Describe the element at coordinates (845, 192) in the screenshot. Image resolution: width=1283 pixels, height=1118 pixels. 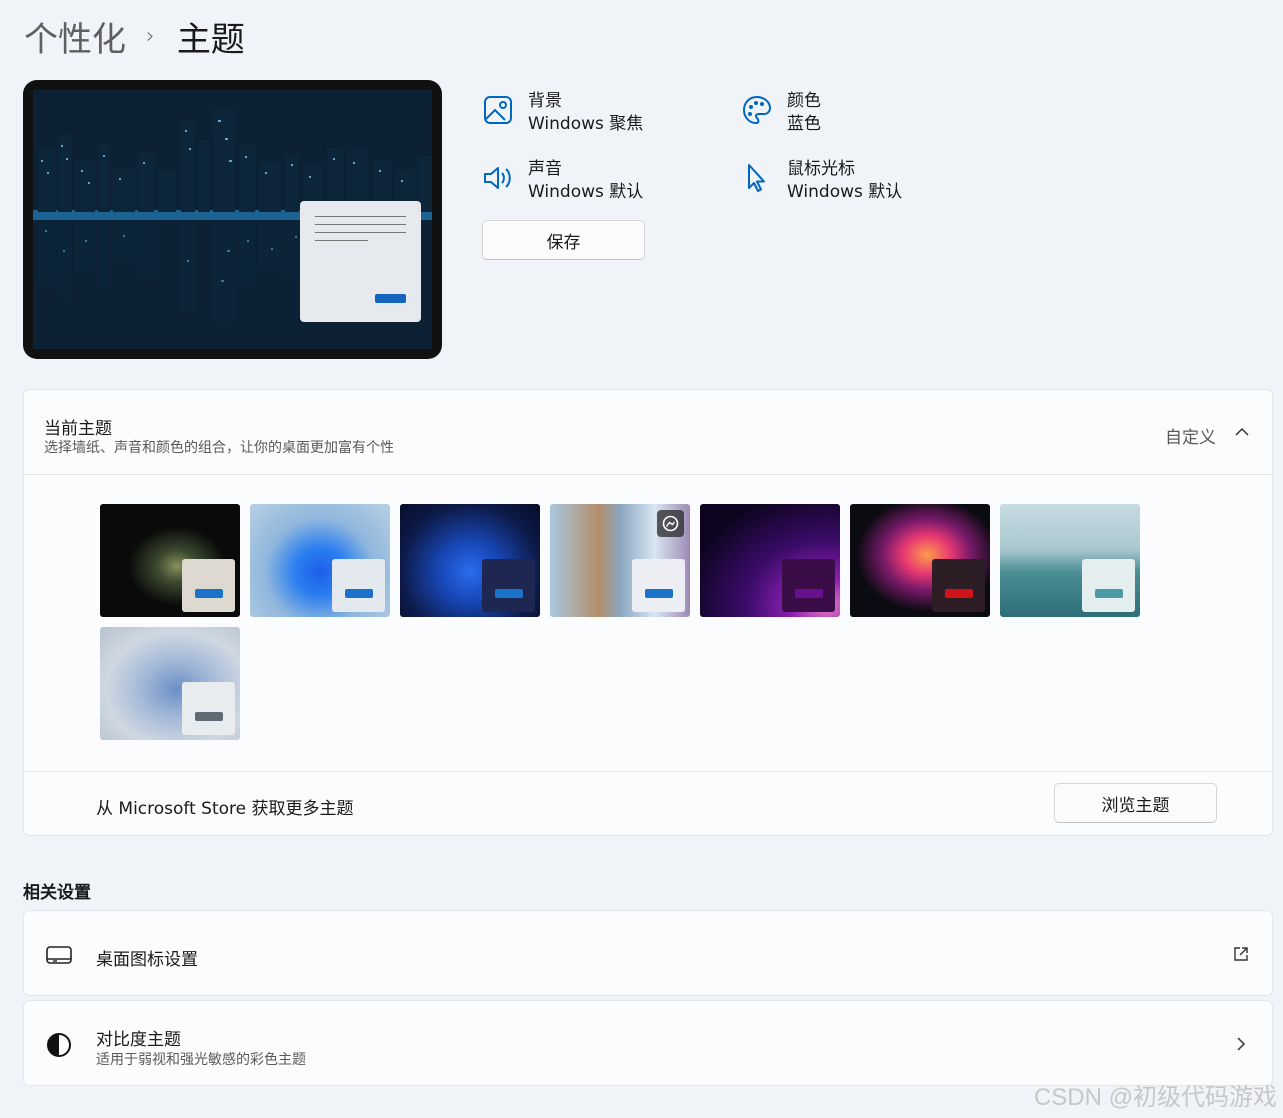
I see `attr-cursor-value: Windows 默认` at that location.